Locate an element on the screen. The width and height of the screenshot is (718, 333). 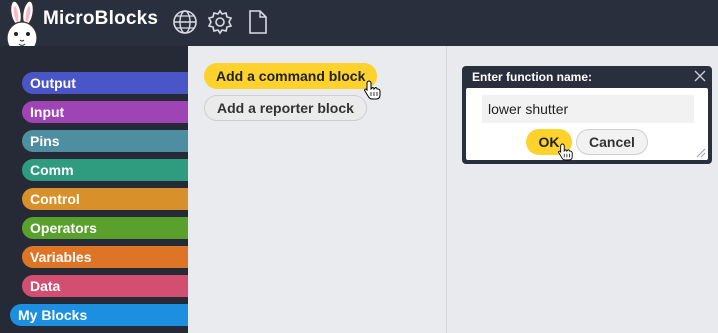
dialog-title: Enter function name: is located at coordinates (532, 77).